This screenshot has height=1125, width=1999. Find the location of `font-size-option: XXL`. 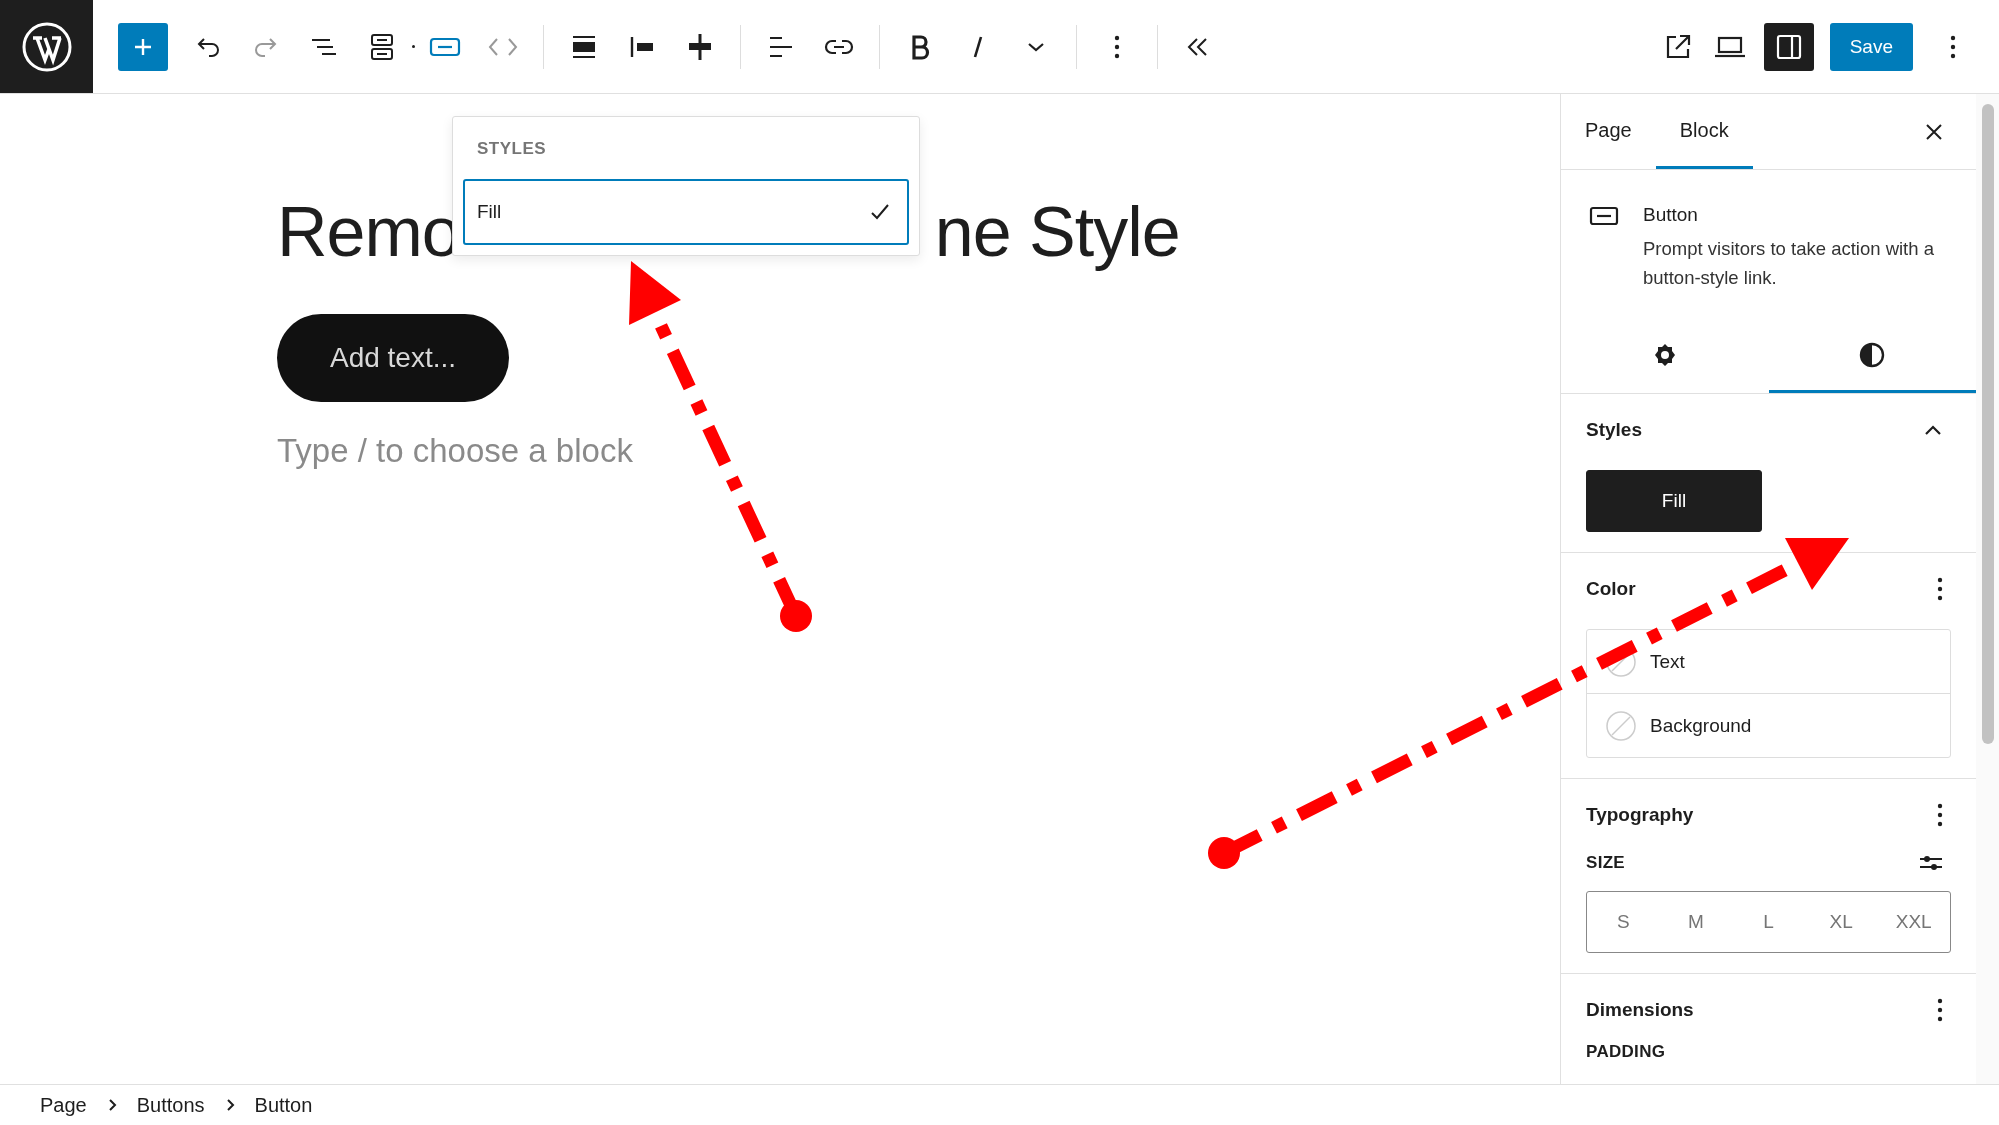

font-size-option: XXL is located at coordinates (1913, 922).